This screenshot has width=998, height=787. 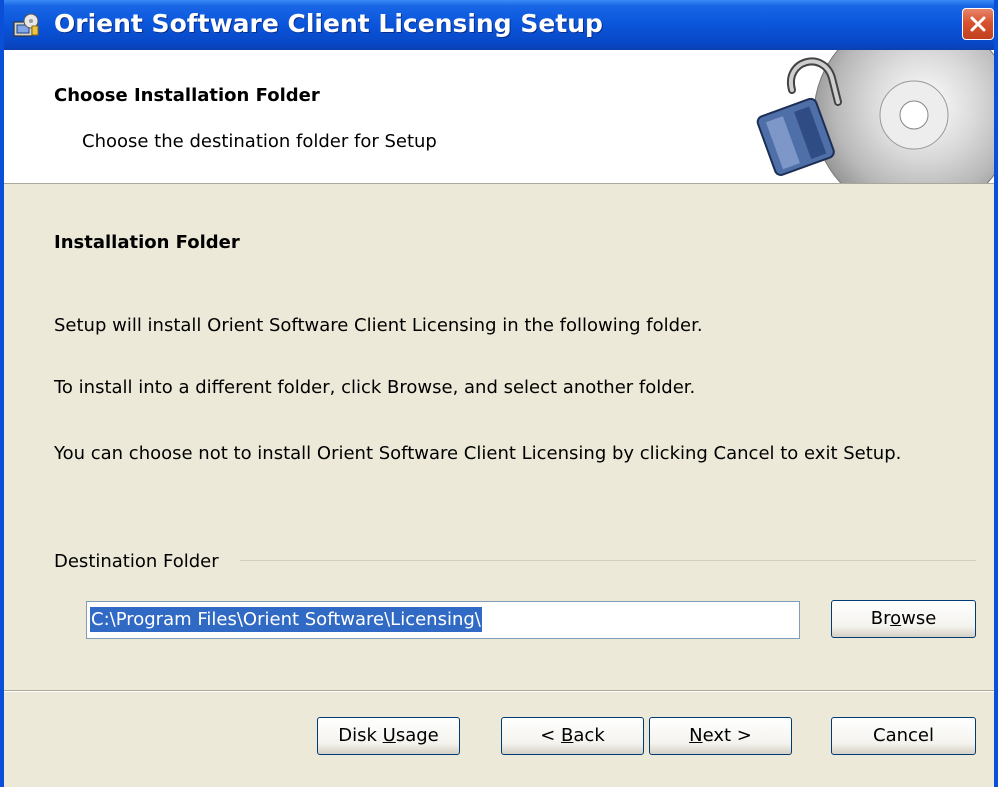 What do you see at coordinates (147, 242) in the screenshot?
I see `section-heading: Installation Folder` at bounding box center [147, 242].